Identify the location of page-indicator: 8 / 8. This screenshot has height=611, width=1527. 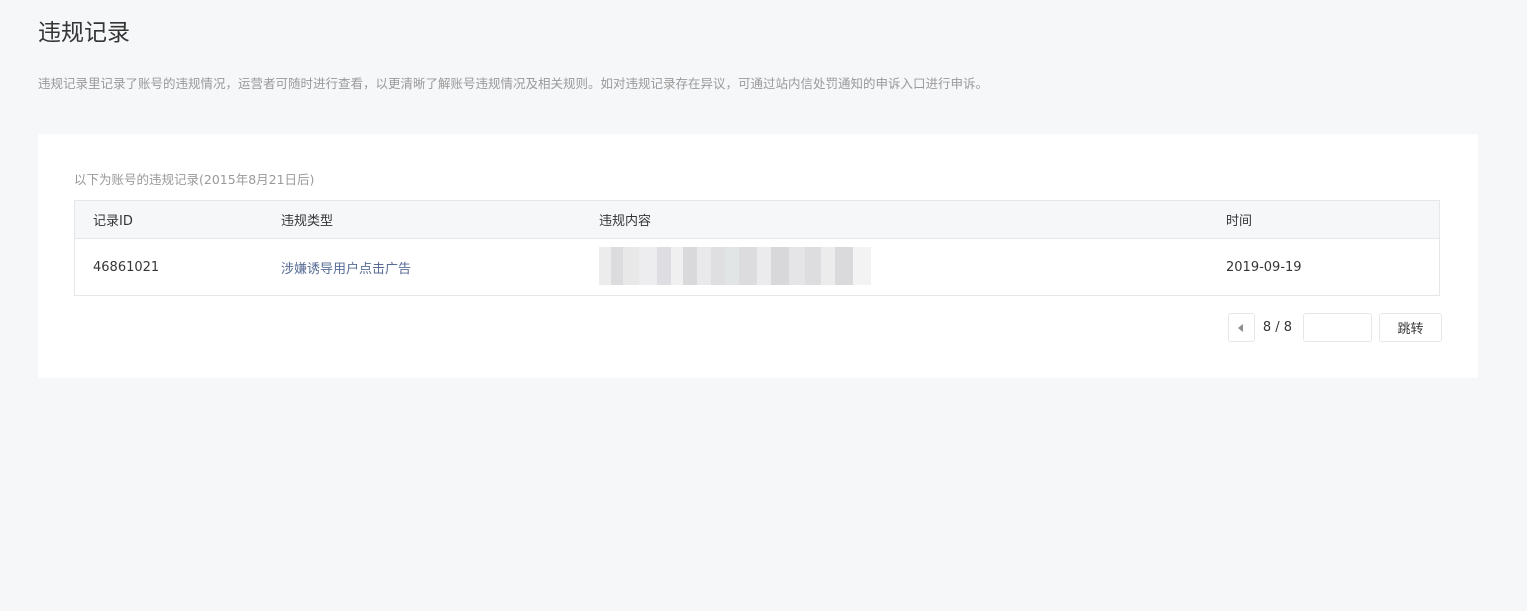
(1277, 327).